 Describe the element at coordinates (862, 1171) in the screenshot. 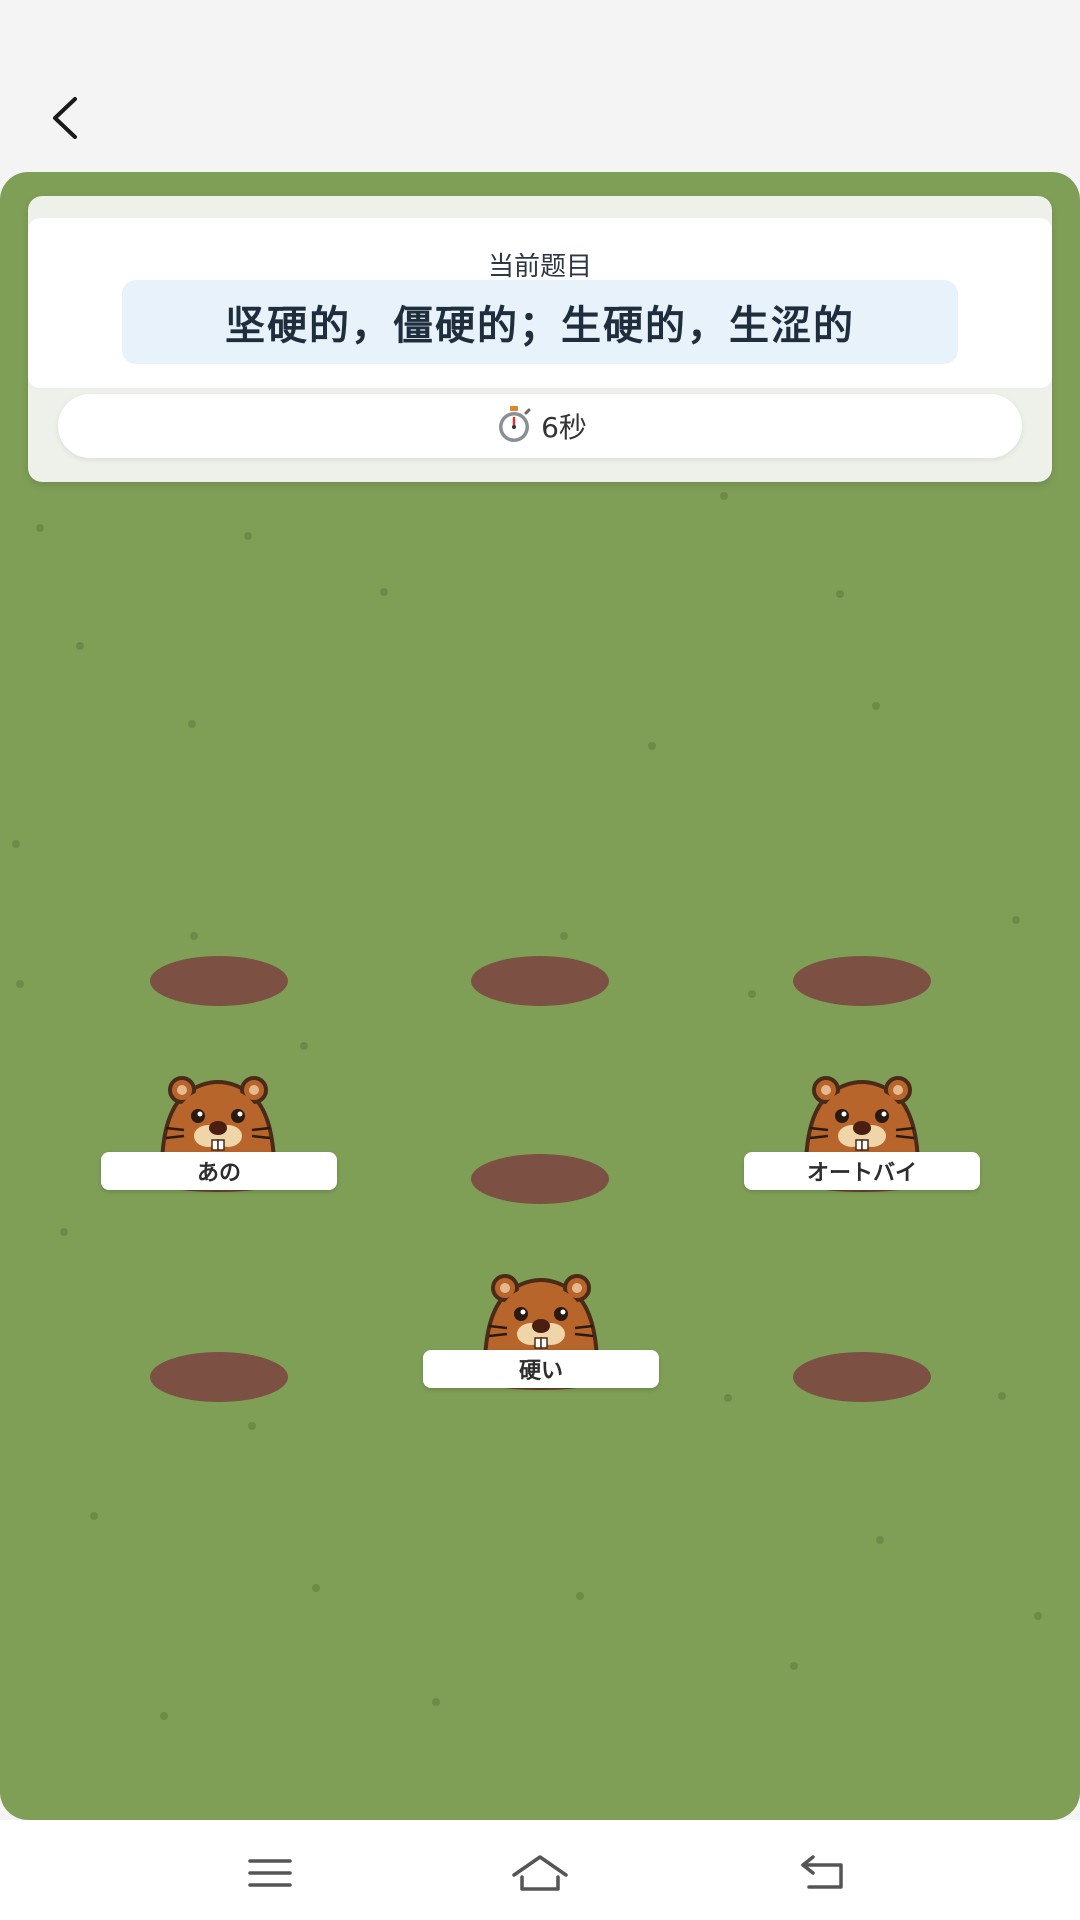

I see `mole-word-button: オートバイ` at that location.